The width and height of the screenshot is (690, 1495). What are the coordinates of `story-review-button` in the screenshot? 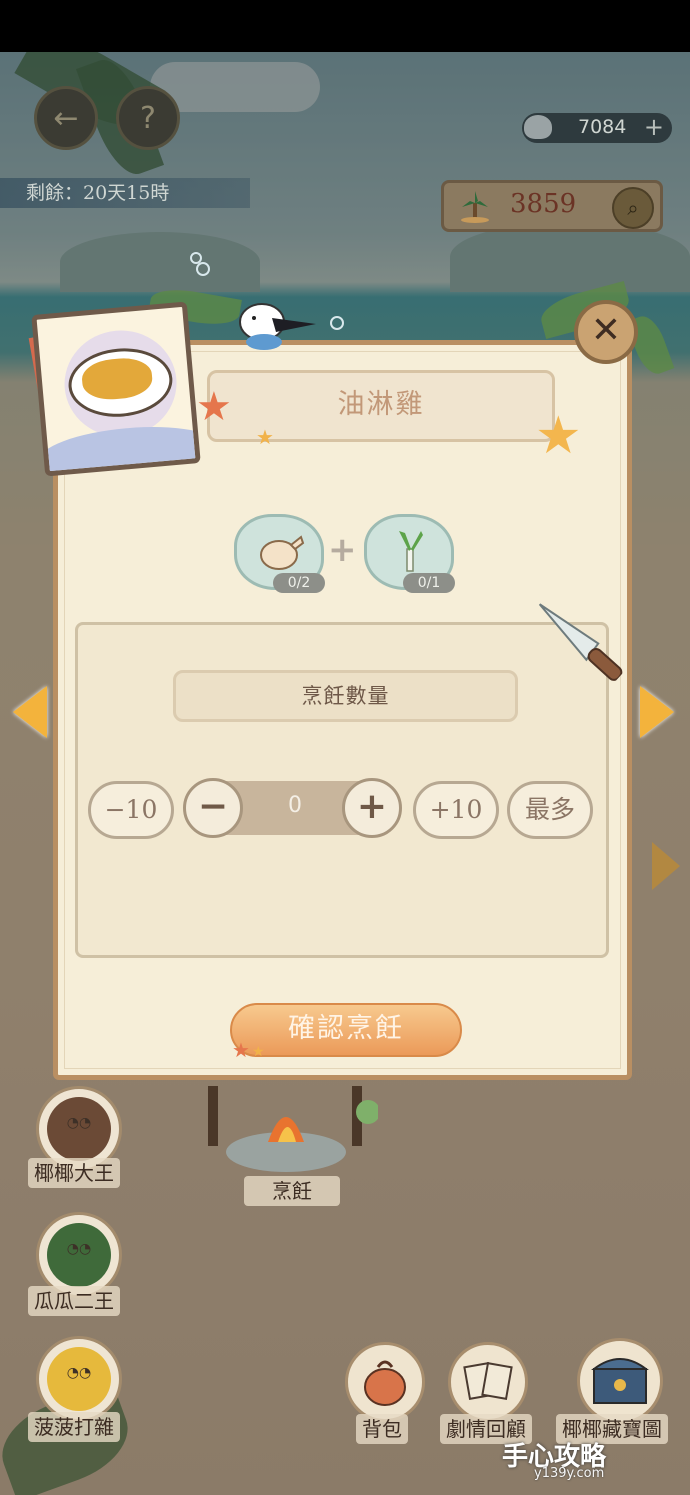 It's located at (488, 1382).